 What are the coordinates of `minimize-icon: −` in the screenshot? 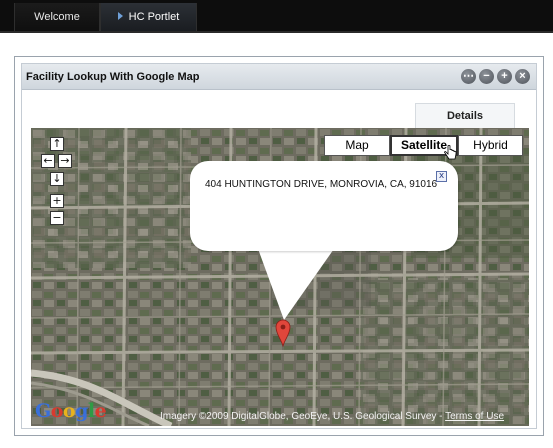 It's located at (486, 76).